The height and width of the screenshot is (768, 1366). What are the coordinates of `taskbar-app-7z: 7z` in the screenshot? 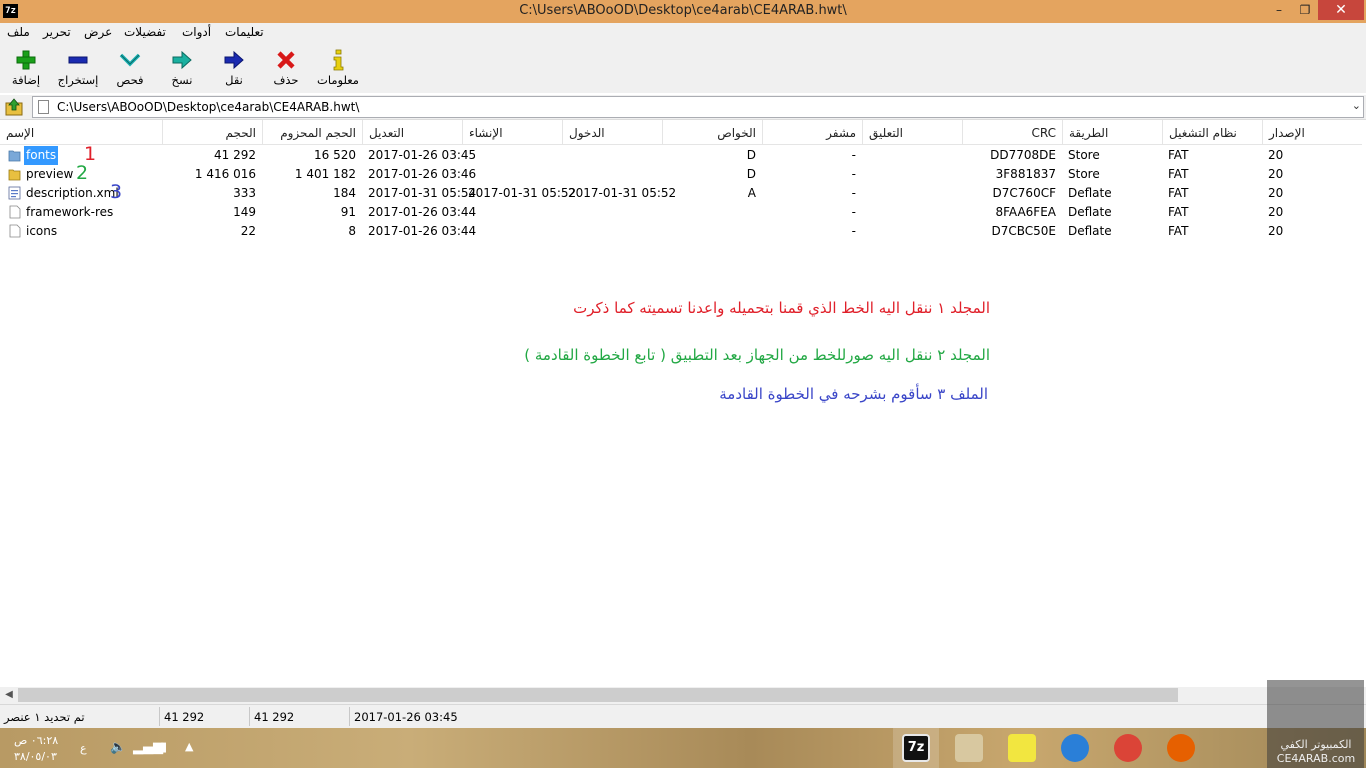 It's located at (916, 748).